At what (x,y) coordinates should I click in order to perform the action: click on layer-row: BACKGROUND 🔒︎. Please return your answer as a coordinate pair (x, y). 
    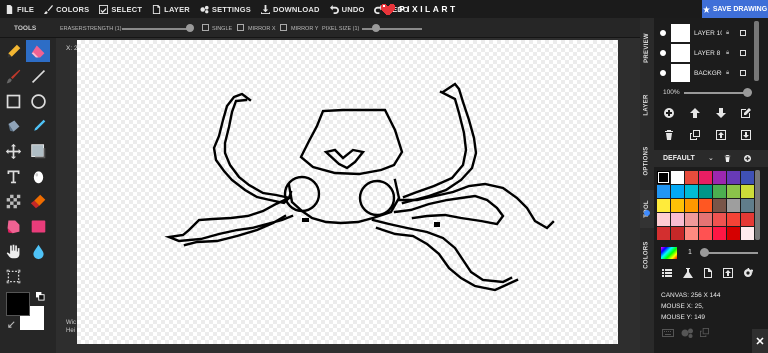
    Looking at the image, I should click on (704, 73).